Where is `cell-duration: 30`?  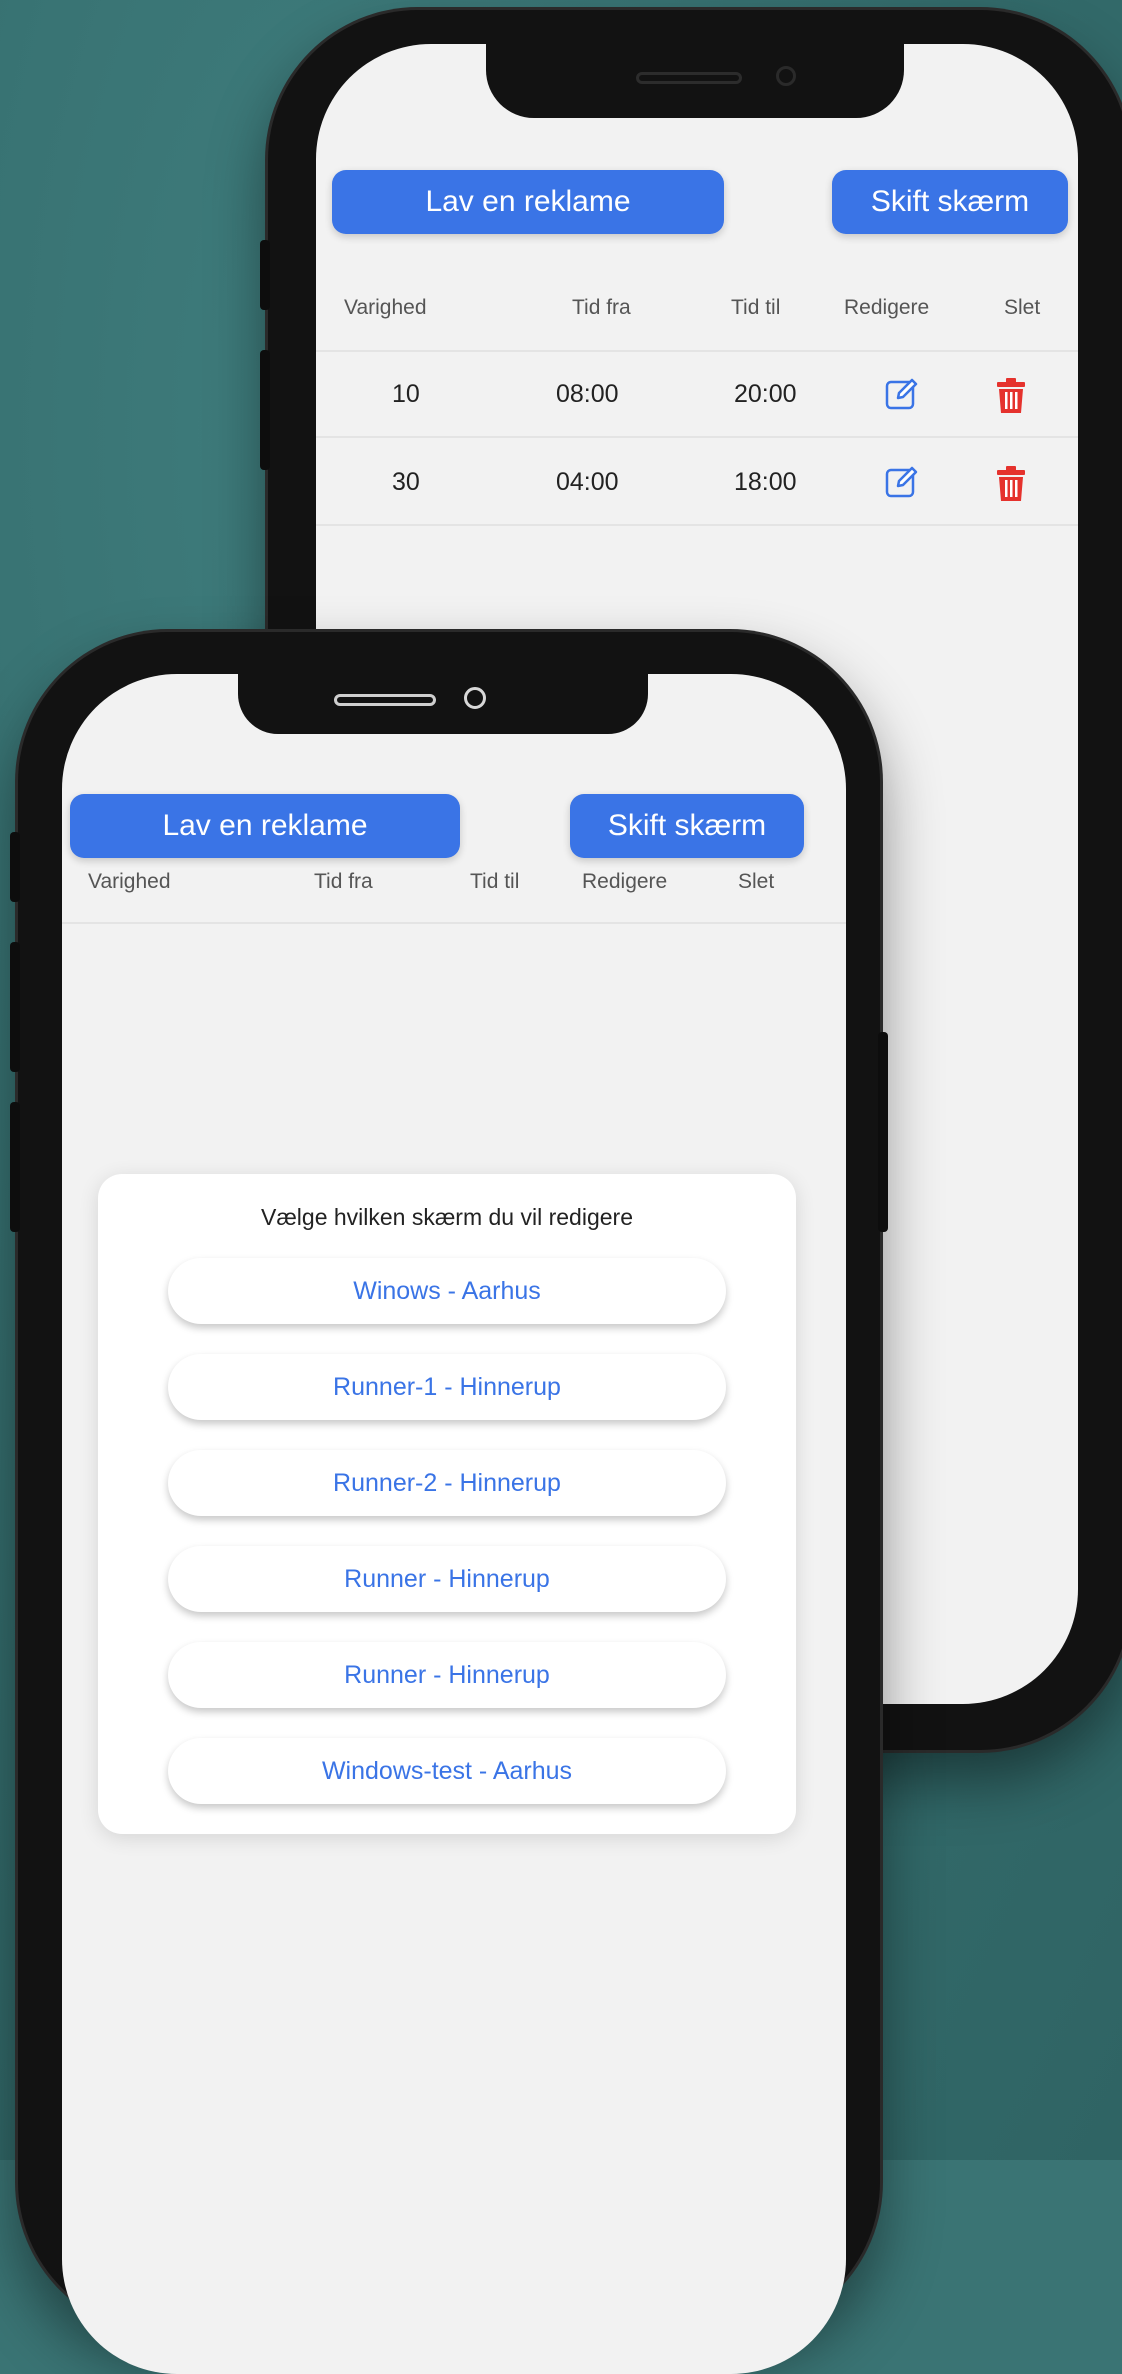 cell-duration: 30 is located at coordinates (406, 482).